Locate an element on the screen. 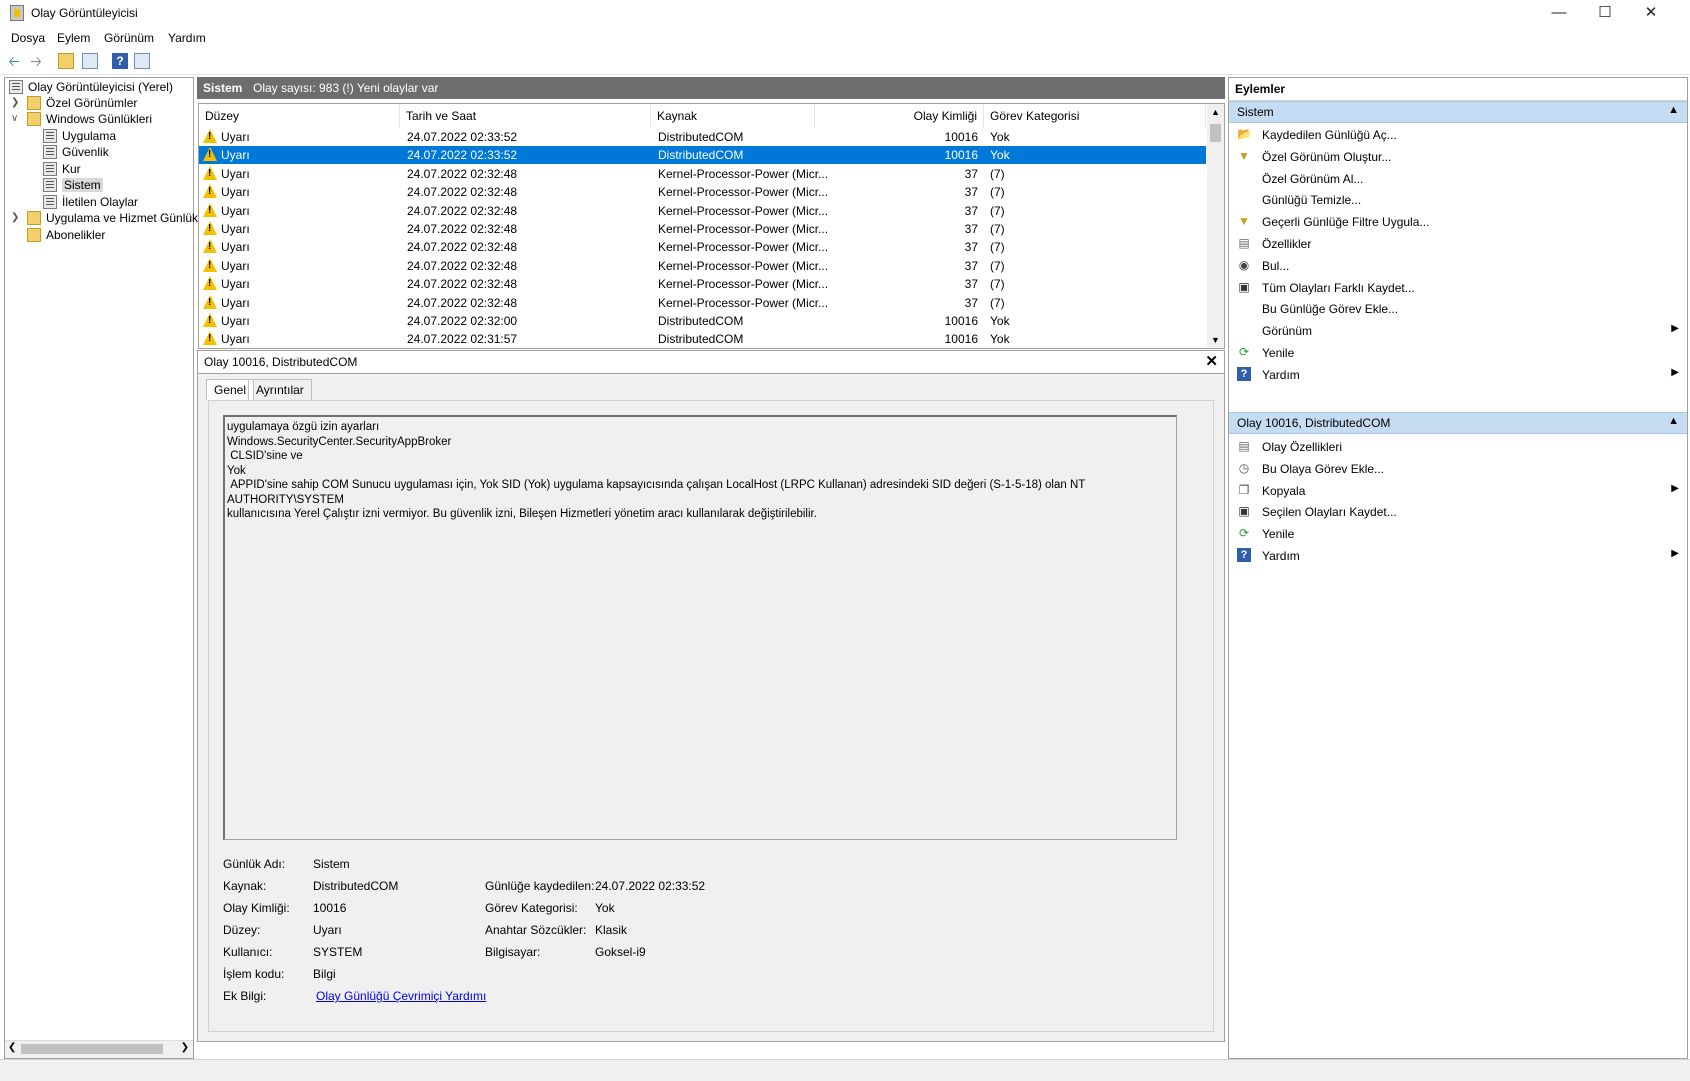  tree-node-custom-views: ❯ Özel Görünümler is located at coordinates (73, 104).